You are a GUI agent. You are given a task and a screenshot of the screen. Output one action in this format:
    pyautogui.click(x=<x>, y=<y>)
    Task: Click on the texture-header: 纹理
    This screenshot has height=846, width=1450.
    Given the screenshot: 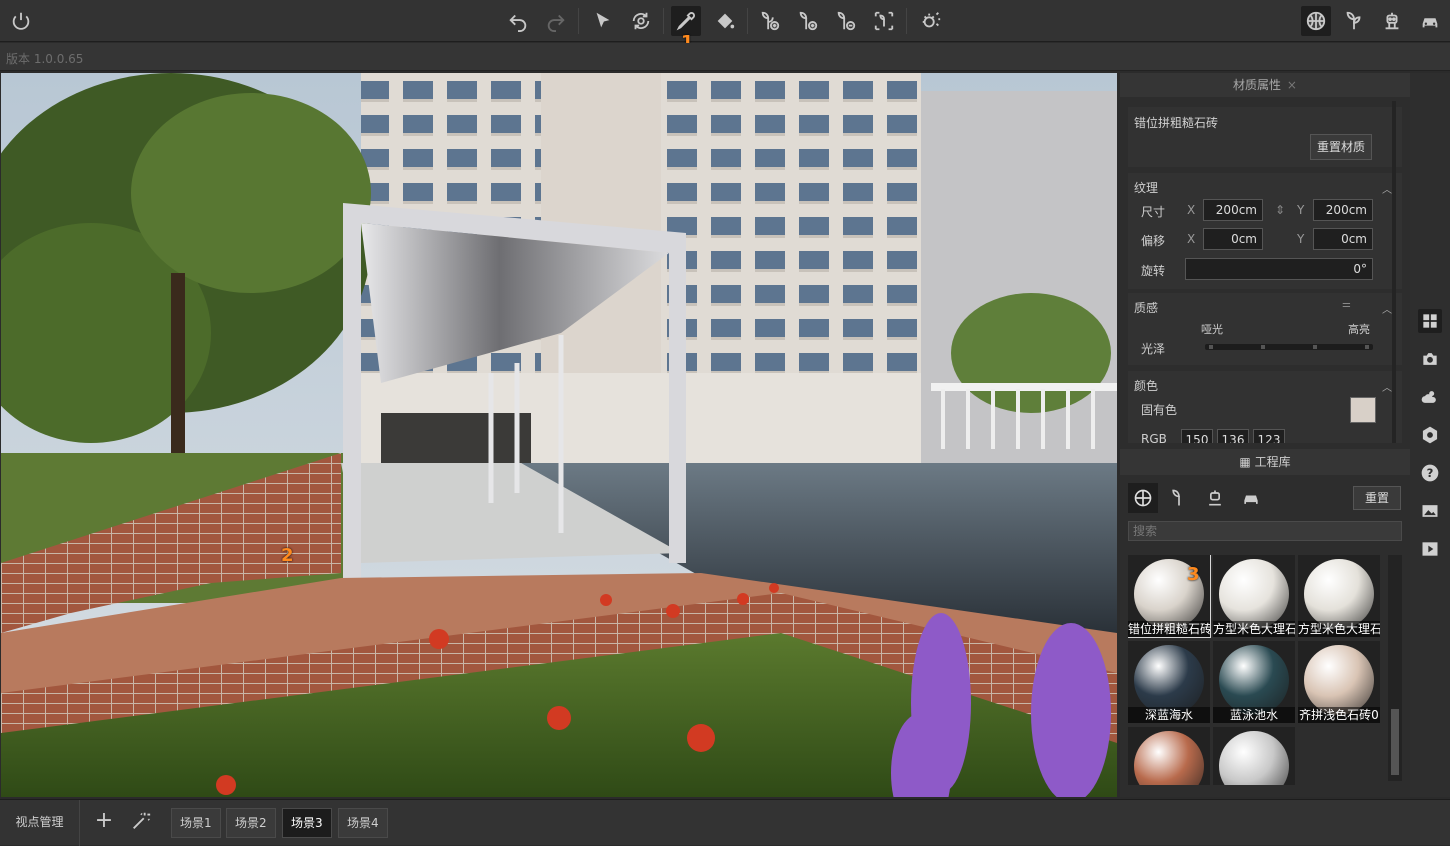 What is the action you would take?
    pyautogui.click(x=1146, y=188)
    